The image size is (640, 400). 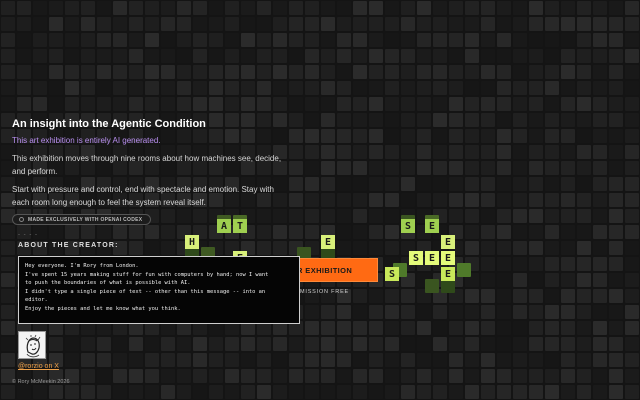 I want to click on creator-avatar, so click(x=32, y=345).